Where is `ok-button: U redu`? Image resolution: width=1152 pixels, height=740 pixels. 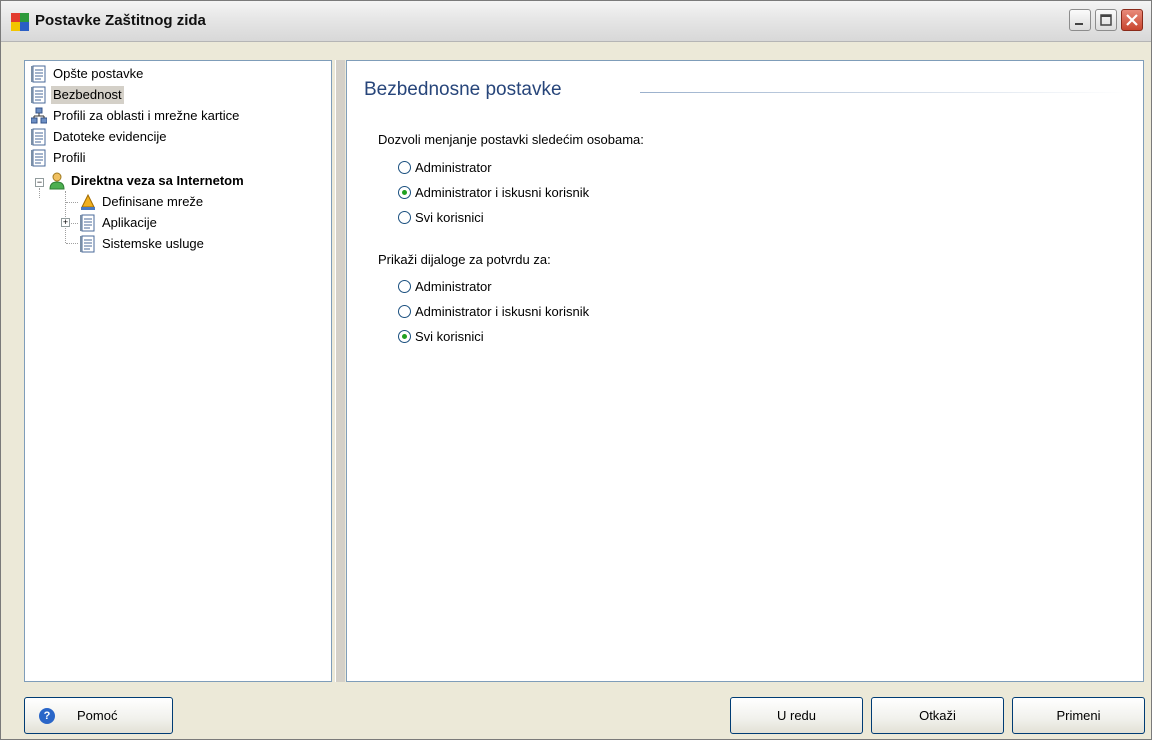 ok-button: U redu is located at coordinates (796, 715).